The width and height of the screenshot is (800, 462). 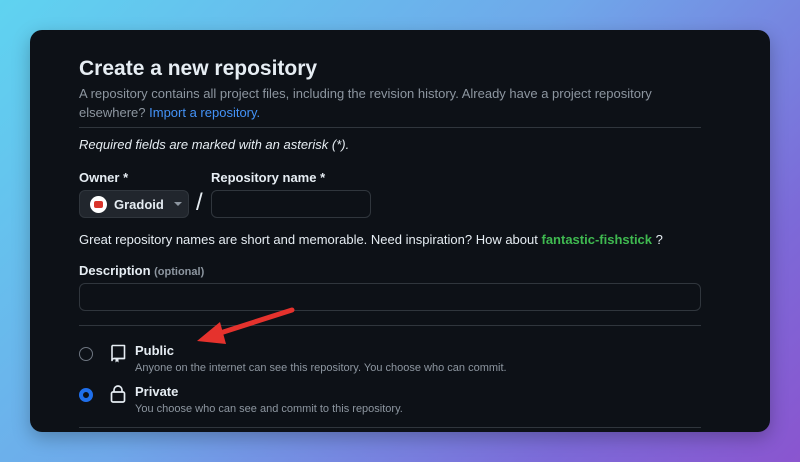 I want to click on private-radio, so click(x=86, y=395).